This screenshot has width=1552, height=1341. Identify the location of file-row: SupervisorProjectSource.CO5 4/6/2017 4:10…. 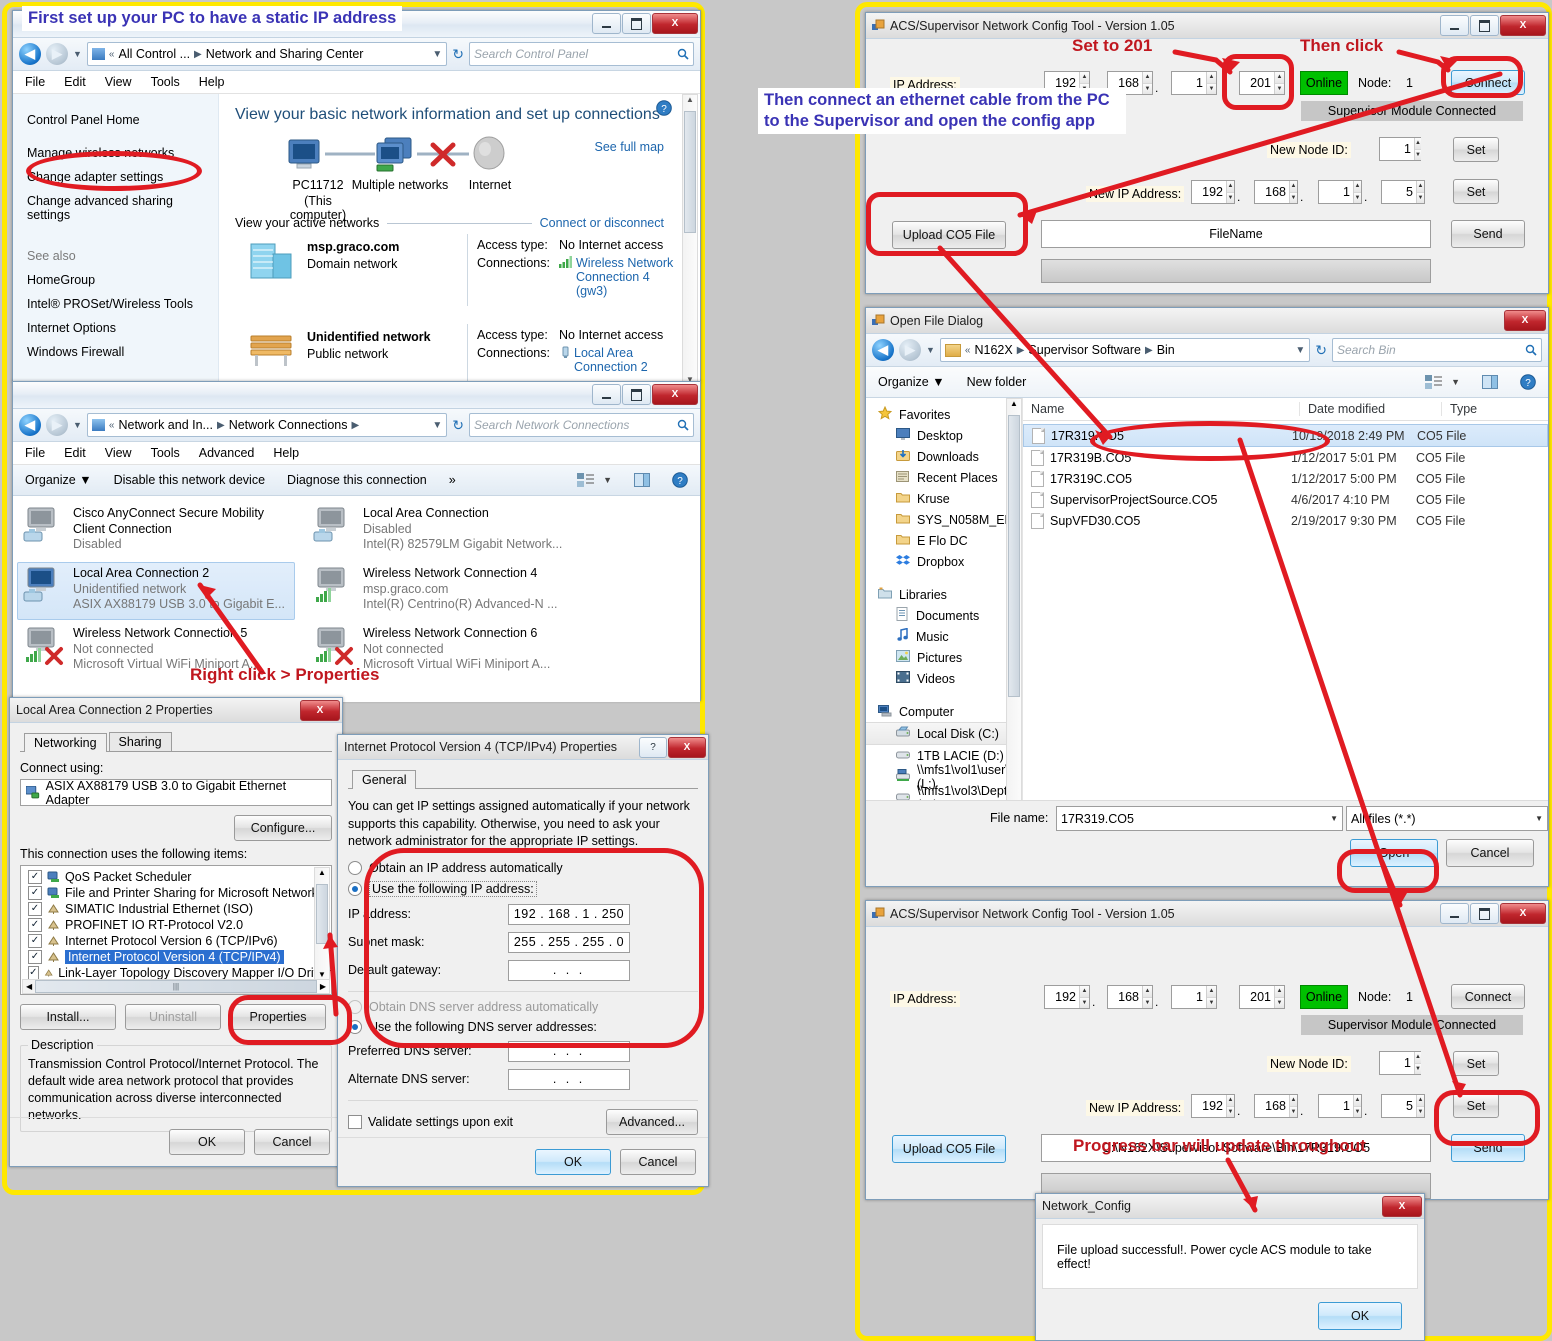
(1285, 499).